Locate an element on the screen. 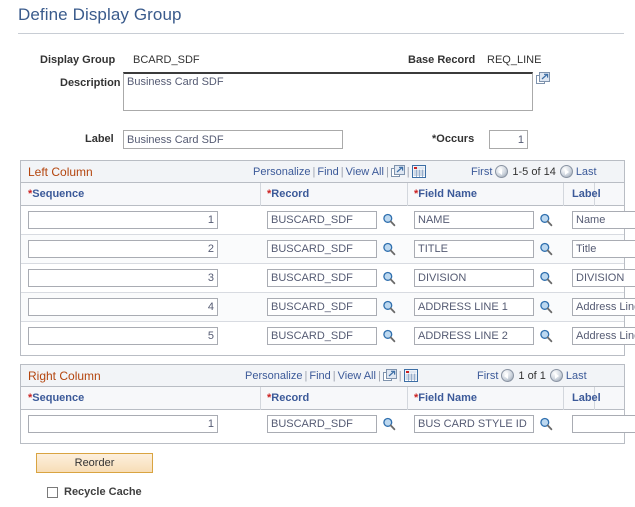  grid-left-header-row: *Sequence *Record *Field Name Label is located at coordinates (322, 194).